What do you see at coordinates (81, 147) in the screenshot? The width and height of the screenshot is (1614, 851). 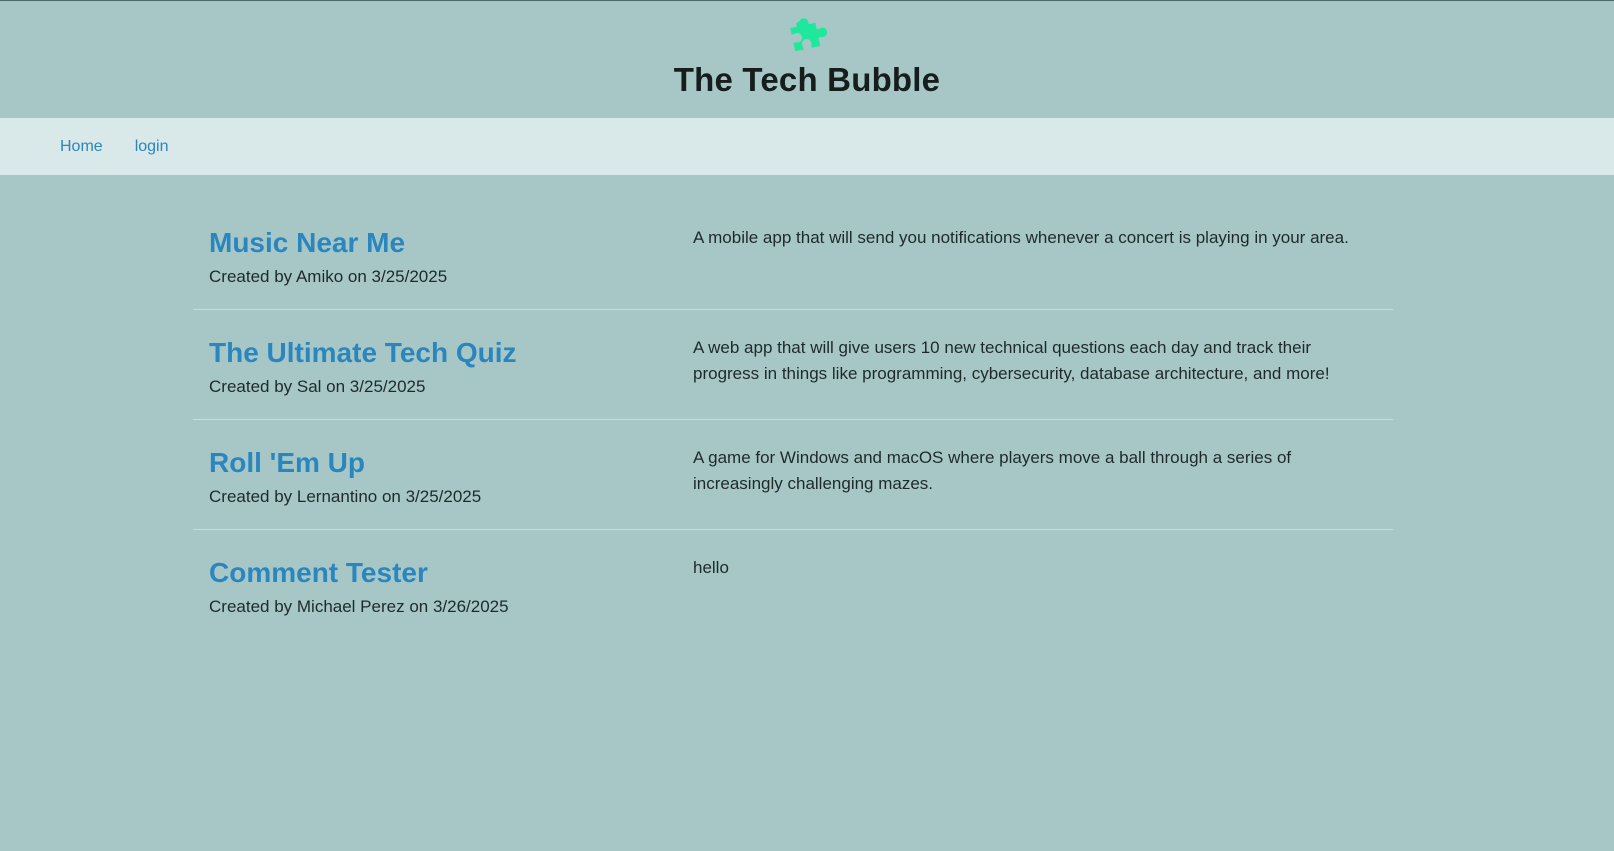 I see `nav-home-link: Home` at bounding box center [81, 147].